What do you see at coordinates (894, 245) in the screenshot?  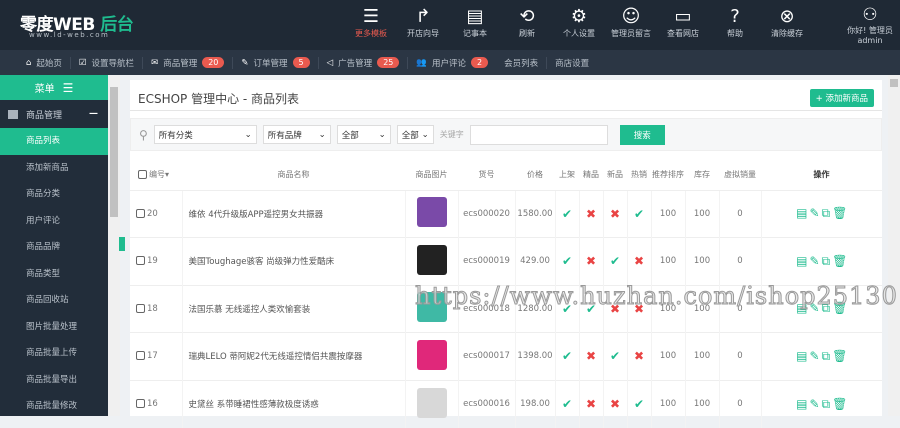 I see `page-scrollbar` at bounding box center [894, 245].